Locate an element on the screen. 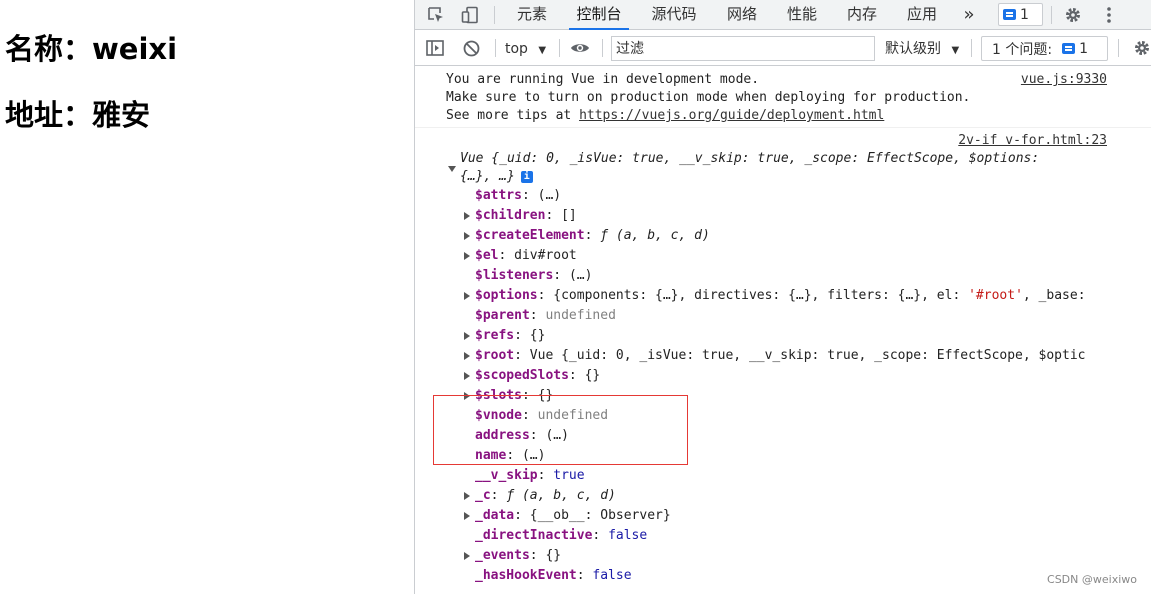  property-key: $slots is located at coordinates (498, 395).